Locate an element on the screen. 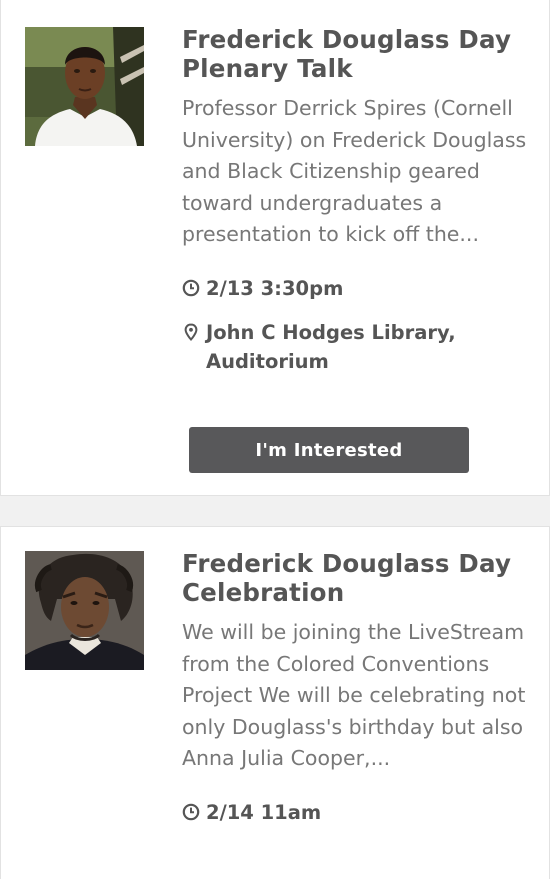  speaker-photo is located at coordinates (84, 86).